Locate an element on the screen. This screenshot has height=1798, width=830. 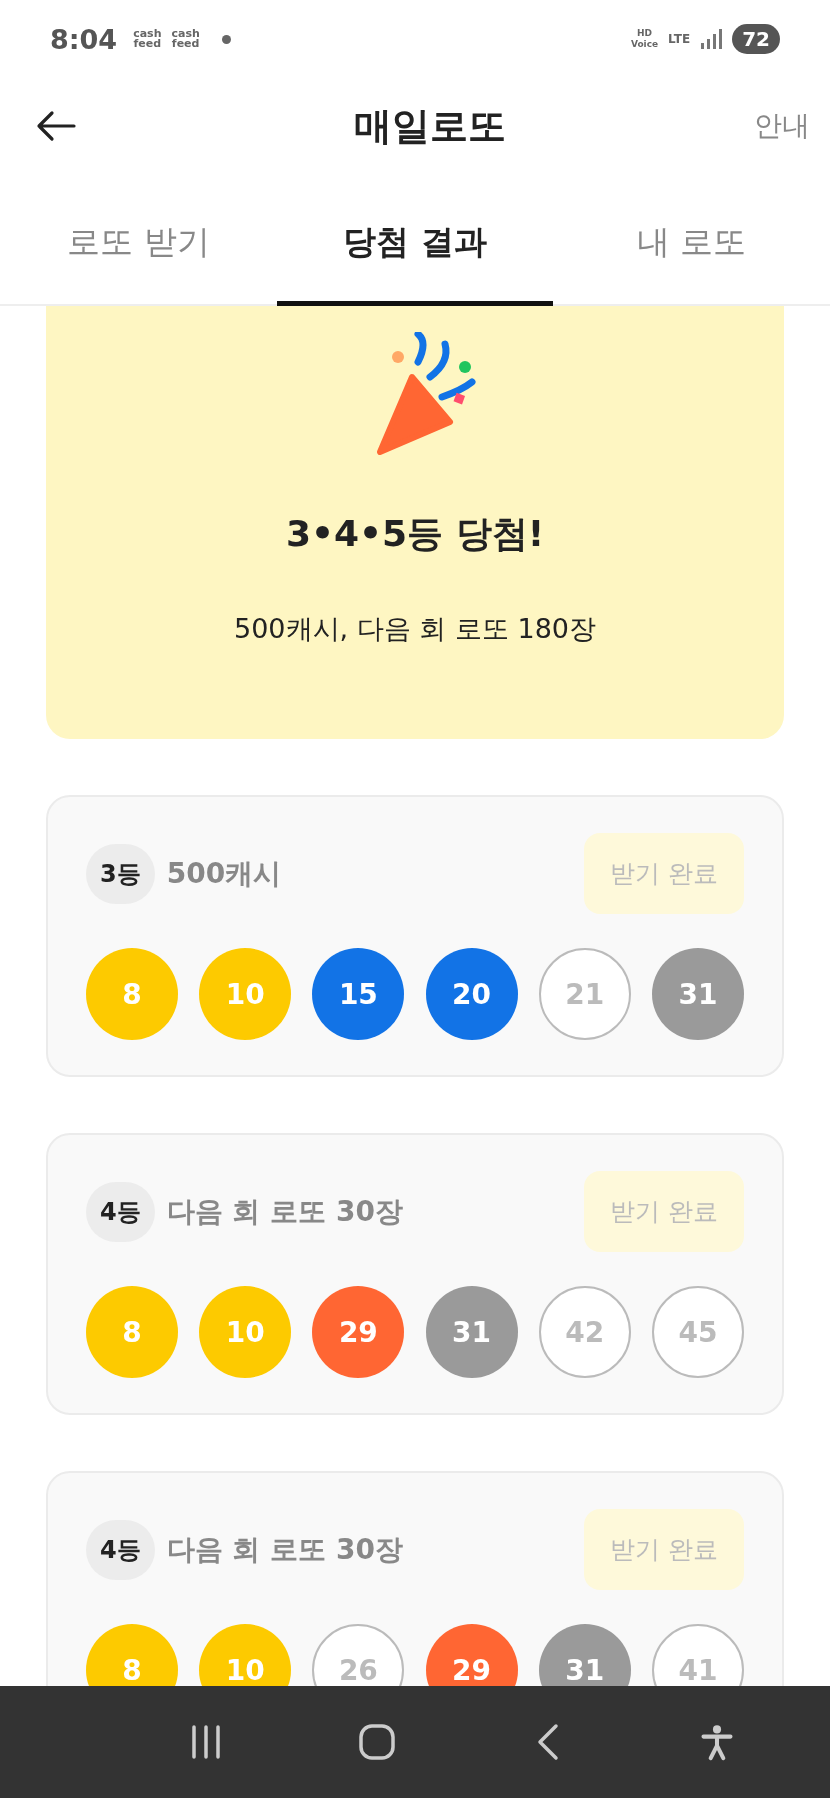
lotto-ball: 29 is located at coordinates (358, 1332).